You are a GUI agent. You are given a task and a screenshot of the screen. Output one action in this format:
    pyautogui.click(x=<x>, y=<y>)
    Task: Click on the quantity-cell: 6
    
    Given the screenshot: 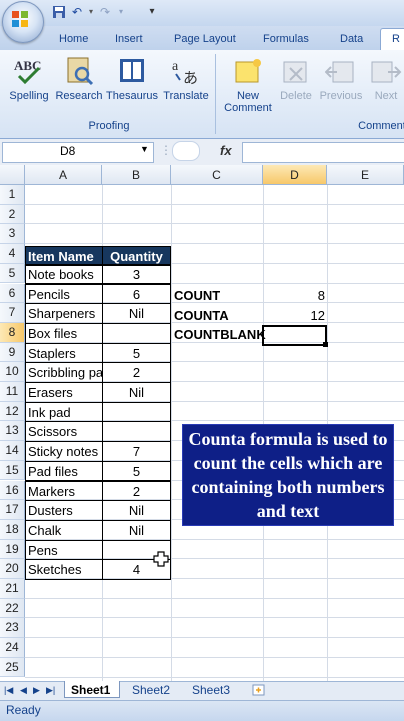 What is the action you would take?
    pyautogui.click(x=136, y=294)
    